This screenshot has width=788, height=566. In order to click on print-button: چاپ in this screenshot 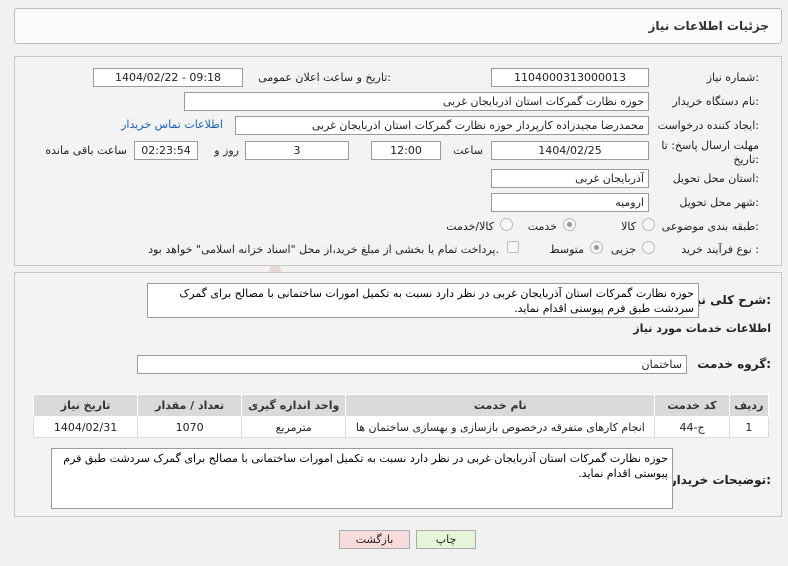, I will do `click(446, 539)`.